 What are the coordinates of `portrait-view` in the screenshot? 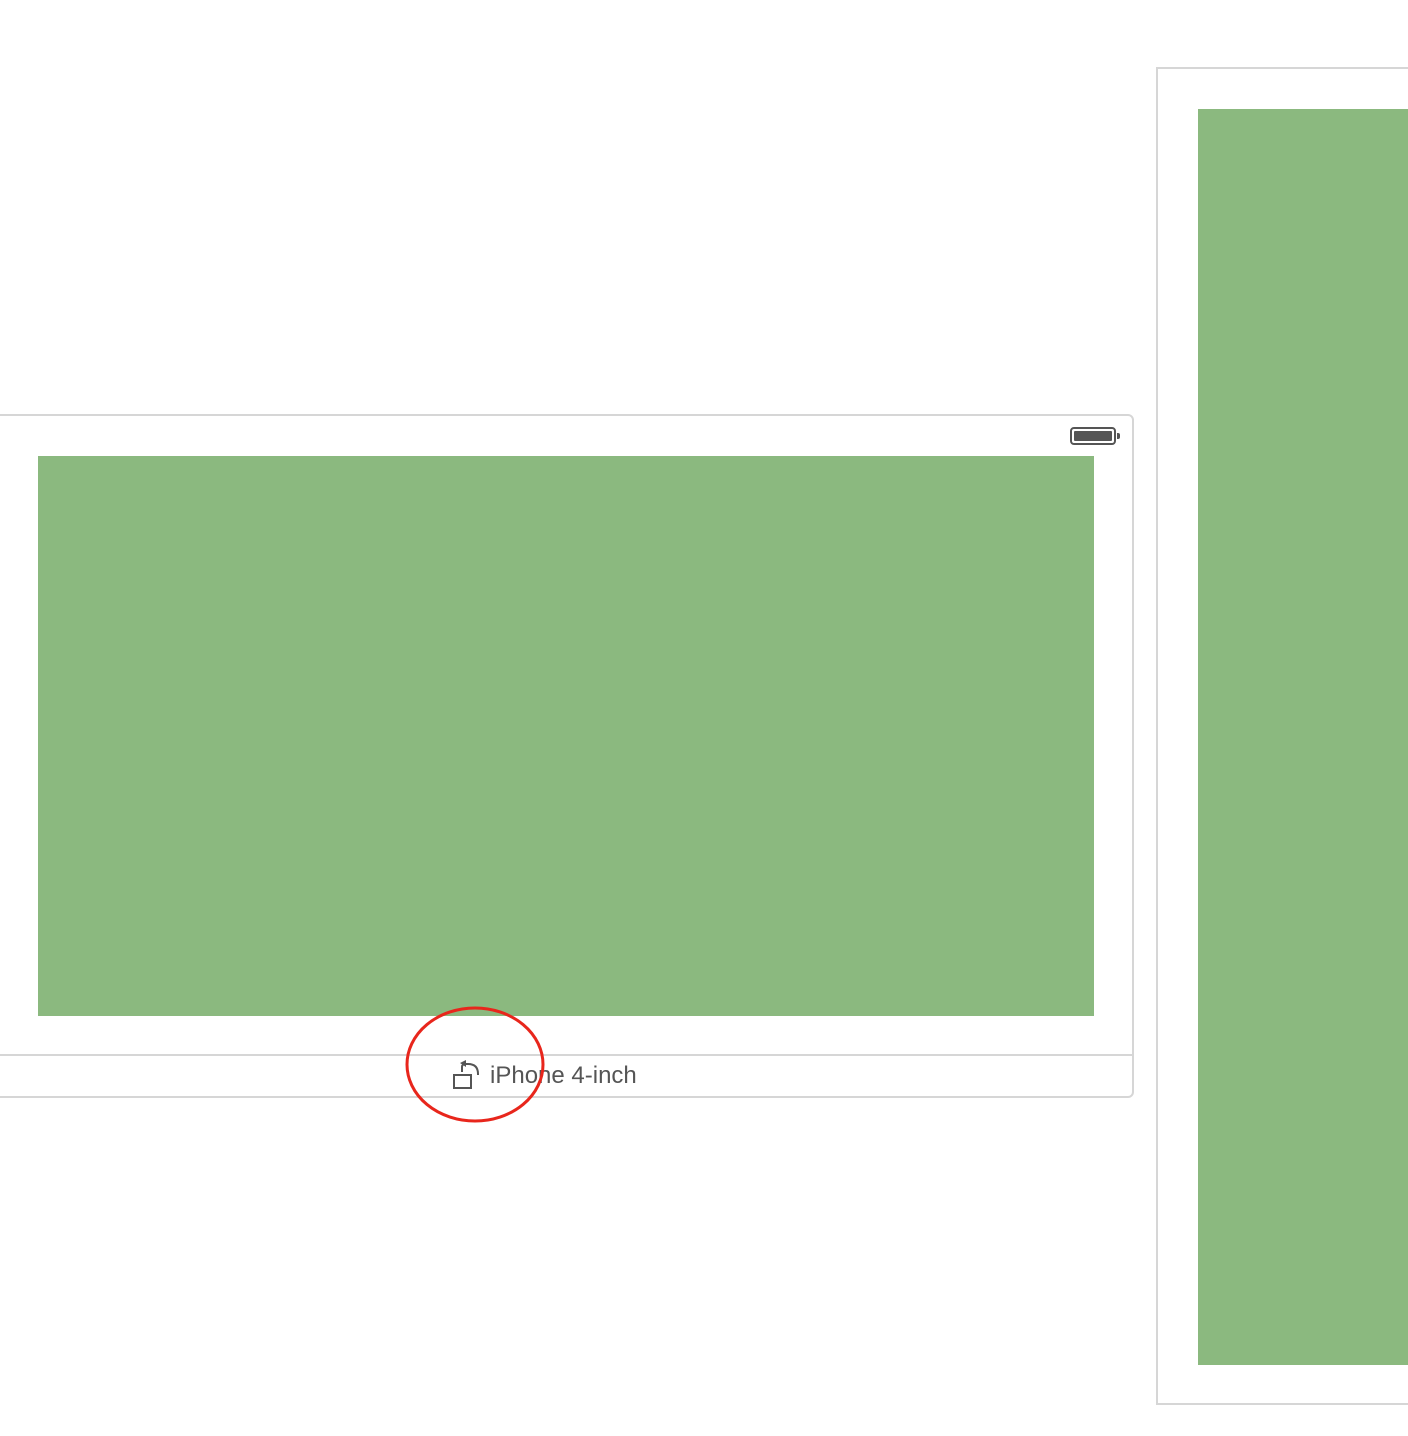 It's located at (1303, 737).